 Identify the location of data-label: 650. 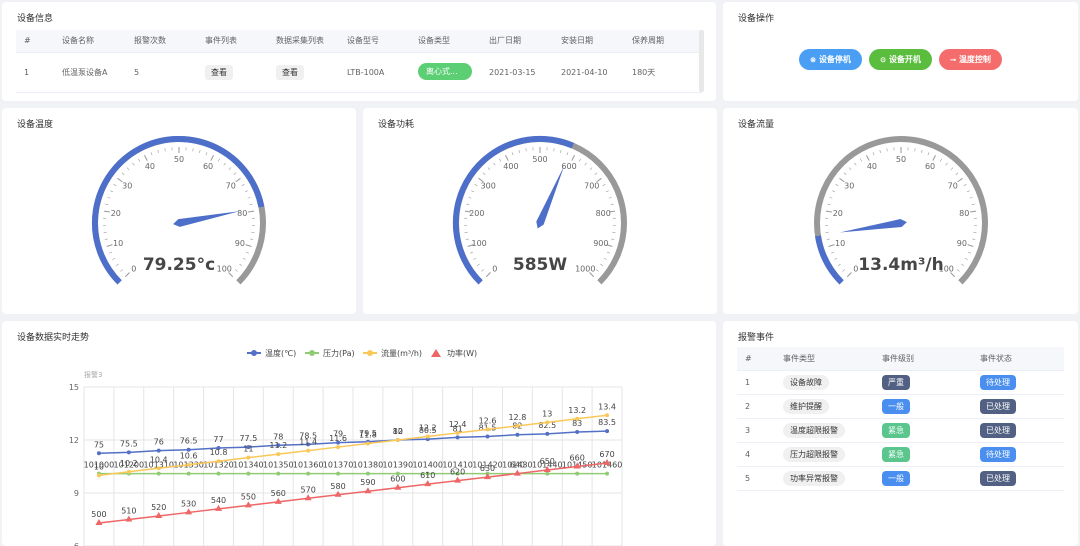
(547, 461).